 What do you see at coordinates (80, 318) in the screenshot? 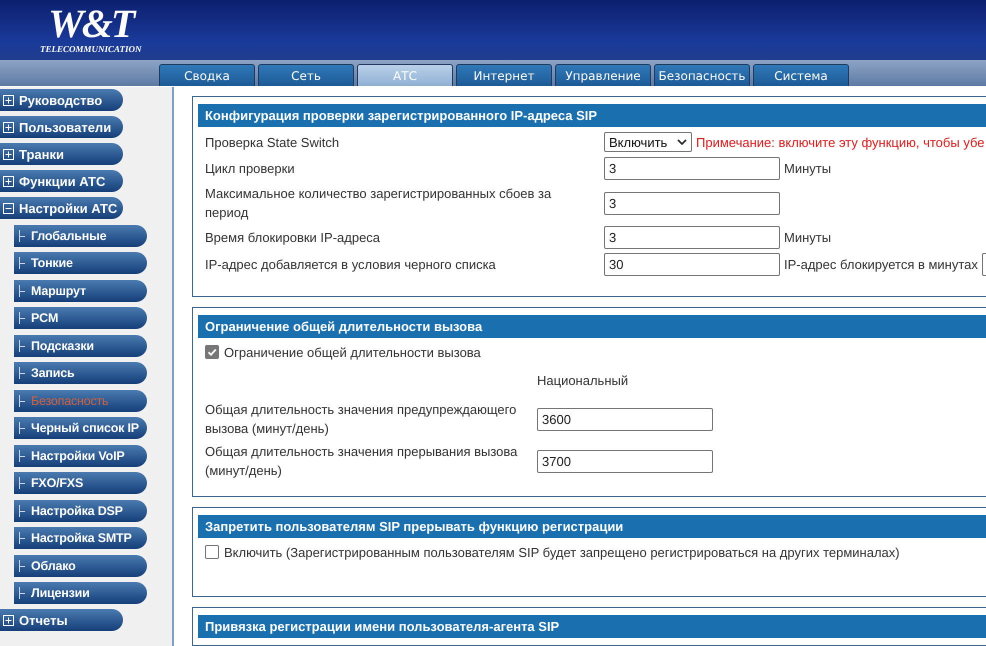
I see `sidebar-subitem: PCM` at bounding box center [80, 318].